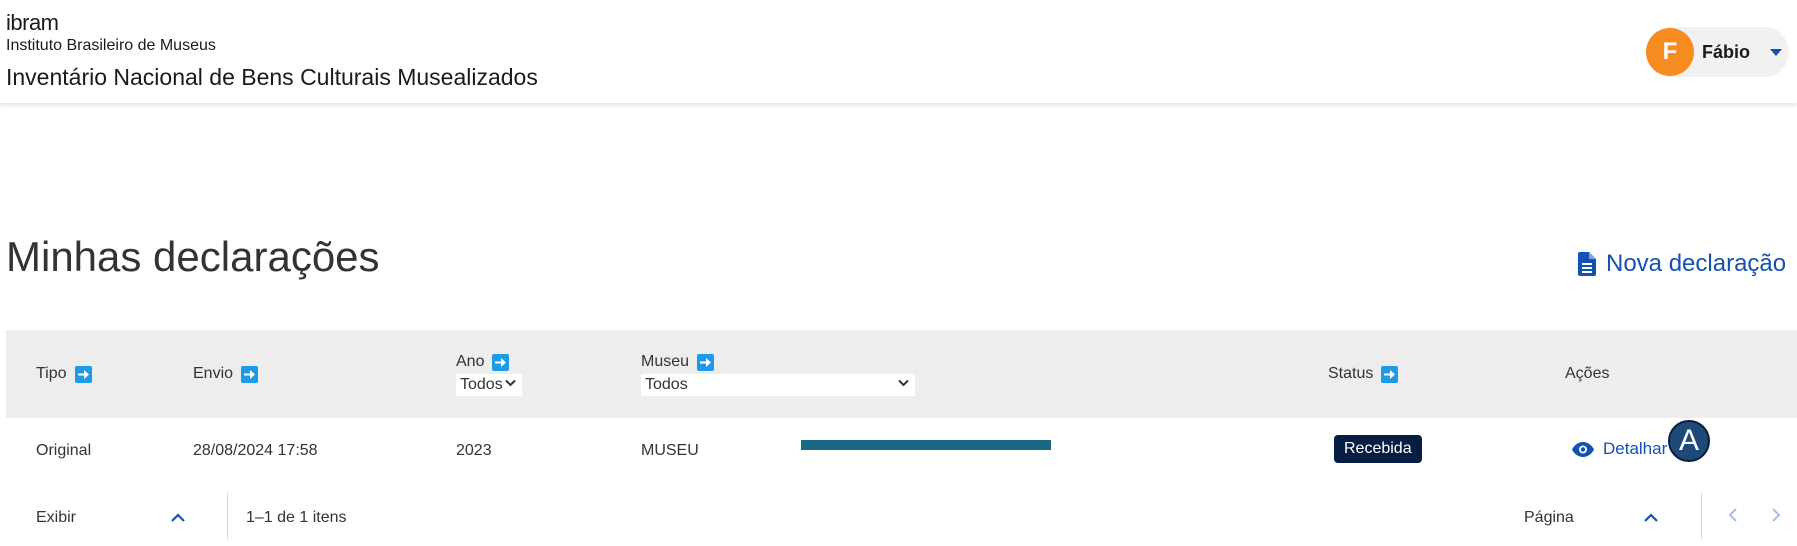 The width and height of the screenshot is (1797, 546). I want to click on detail-button: Detalhar, so click(1619, 449).